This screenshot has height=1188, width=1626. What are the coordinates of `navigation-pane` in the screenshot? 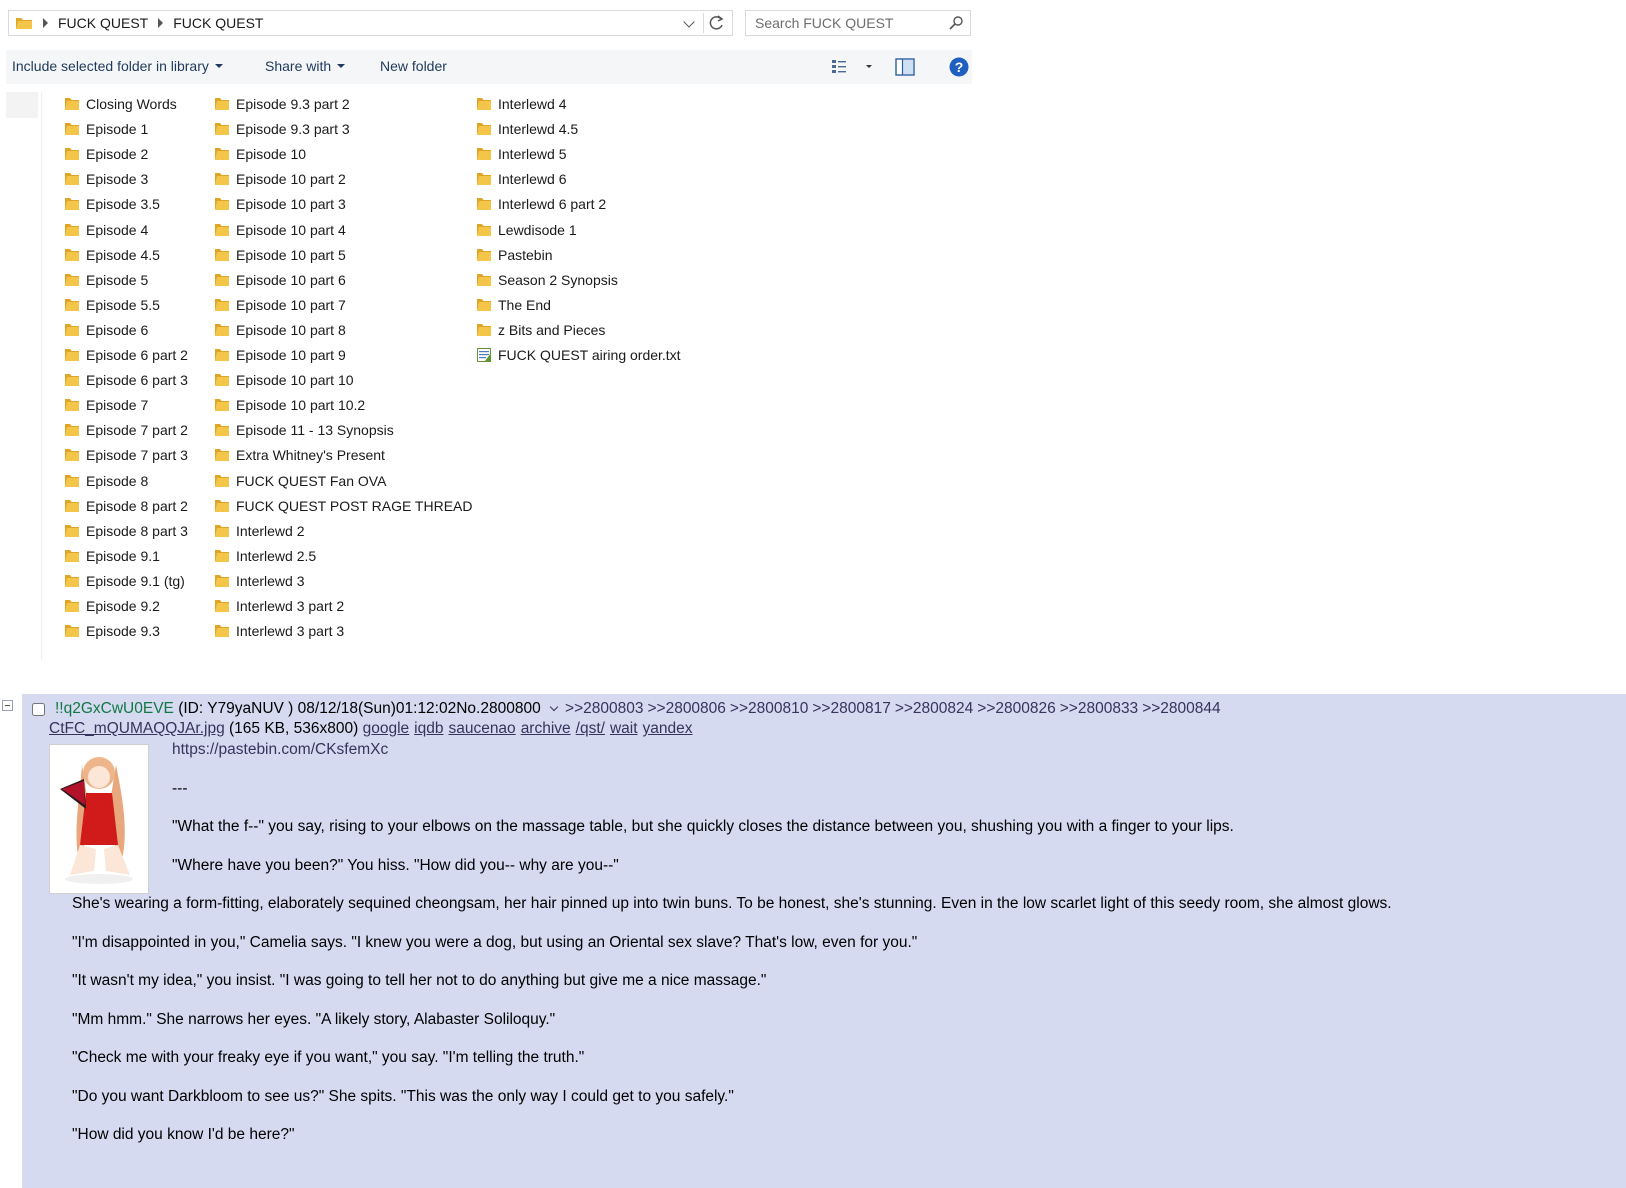 It's located at (22, 105).